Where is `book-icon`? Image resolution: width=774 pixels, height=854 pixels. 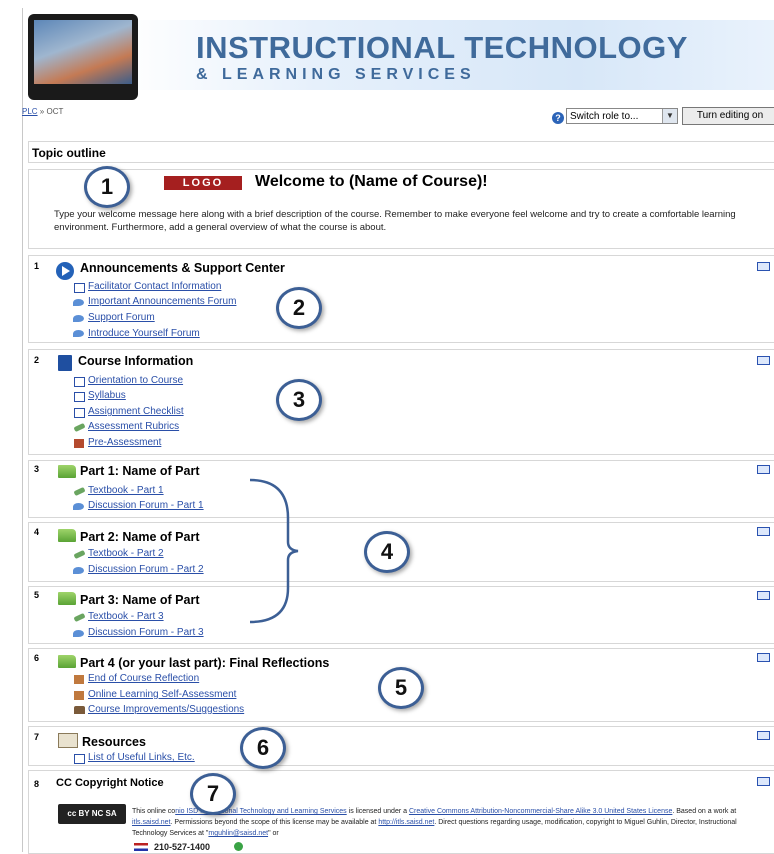
book-icon is located at coordinates (65, 363).